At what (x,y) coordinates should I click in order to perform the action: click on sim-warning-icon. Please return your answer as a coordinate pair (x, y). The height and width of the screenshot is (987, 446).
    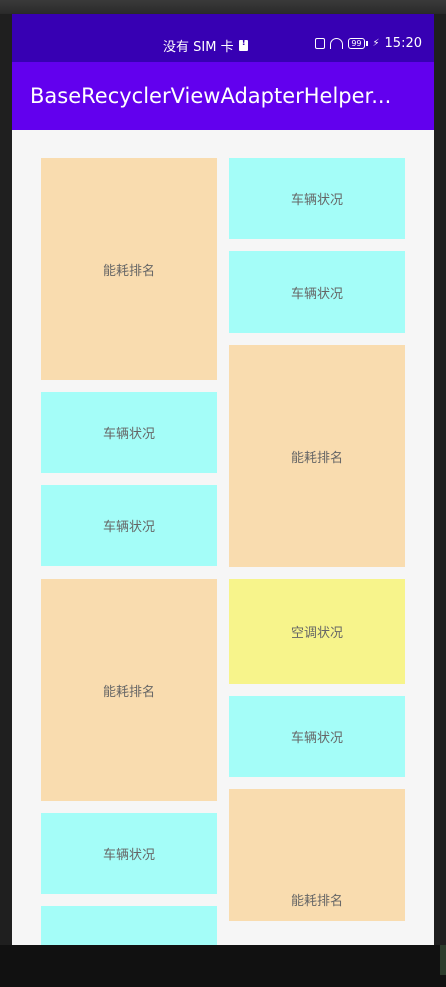
    Looking at the image, I should click on (243, 44).